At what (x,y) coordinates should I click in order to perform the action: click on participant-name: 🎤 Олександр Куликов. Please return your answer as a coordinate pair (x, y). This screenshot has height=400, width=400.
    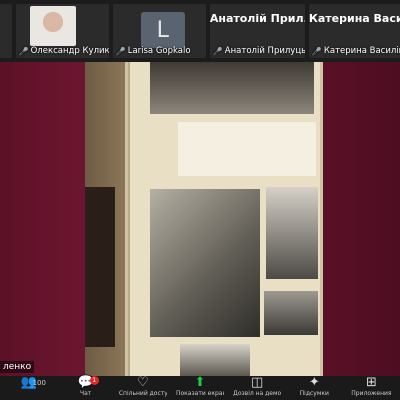
    Looking at the image, I should click on (64, 51).